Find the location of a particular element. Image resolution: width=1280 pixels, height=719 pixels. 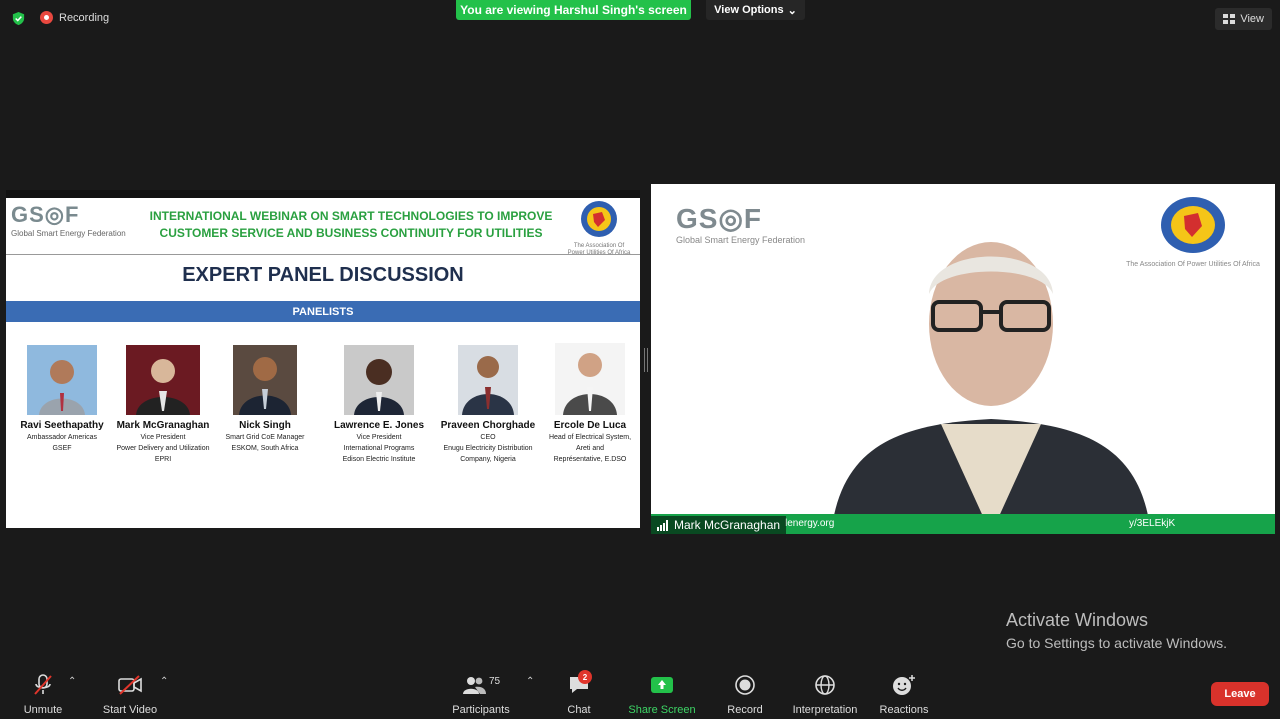

speaker-name: Mark McGranaghan is located at coordinates (727, 525).